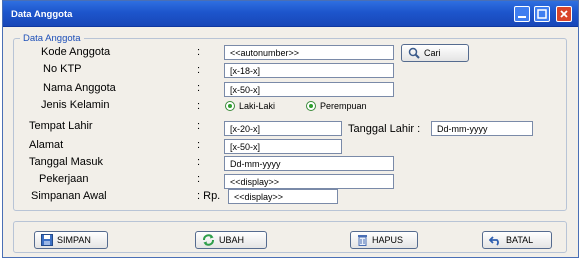  Describe the element at coordinates (69, 196) in the screenshot. I see `simpanan-awal-label: Simpanan Awal` at that location.